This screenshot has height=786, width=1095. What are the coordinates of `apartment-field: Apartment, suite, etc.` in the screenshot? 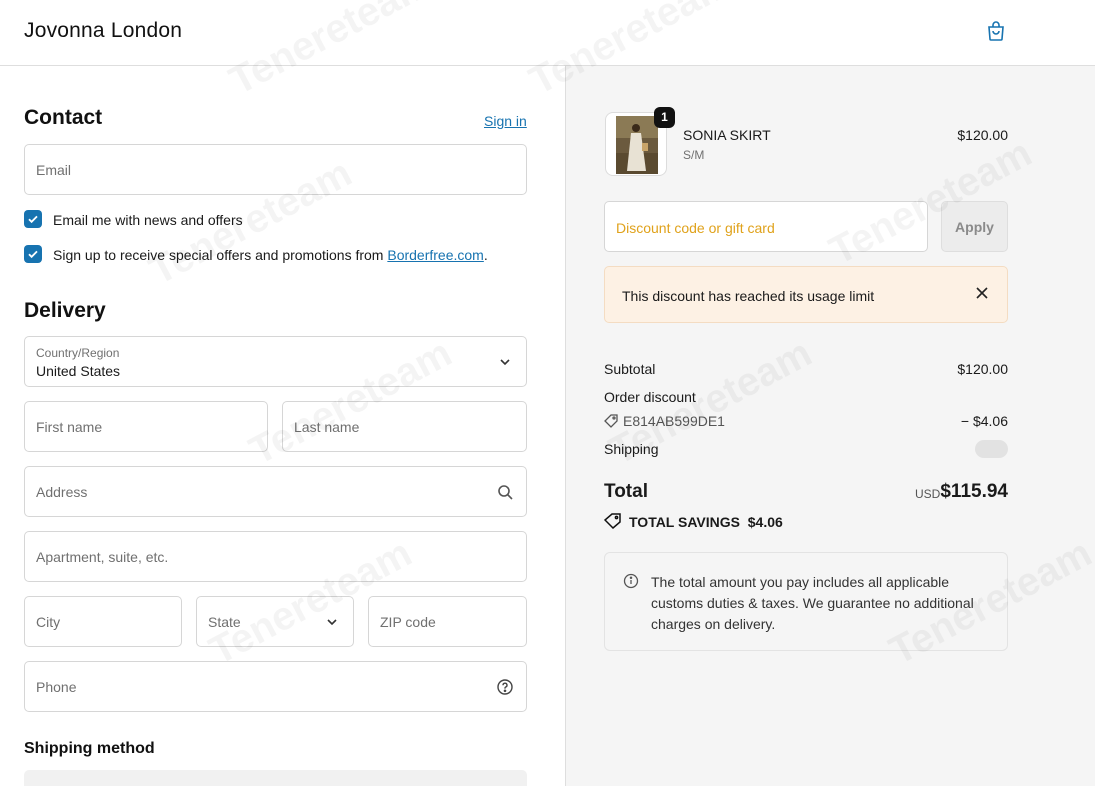 It's located at (275, 556).